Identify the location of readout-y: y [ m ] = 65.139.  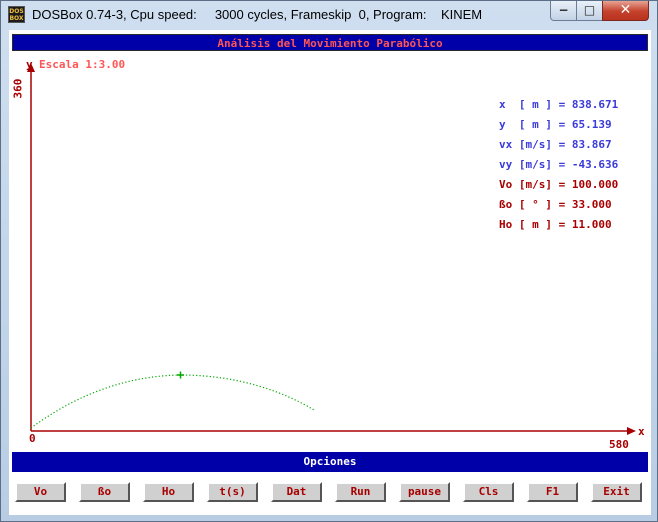
(555, 124).